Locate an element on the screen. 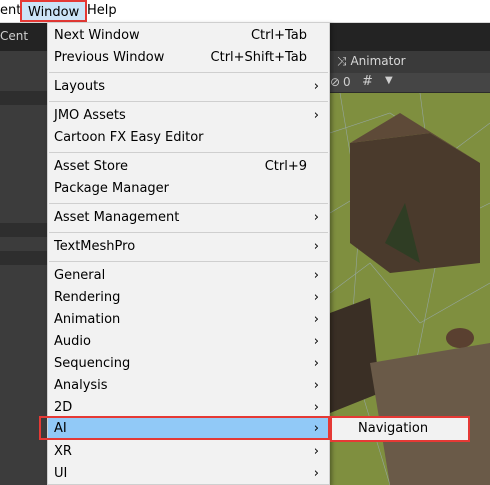  menu-item-label: 2D is located at coordinates (63, 407).